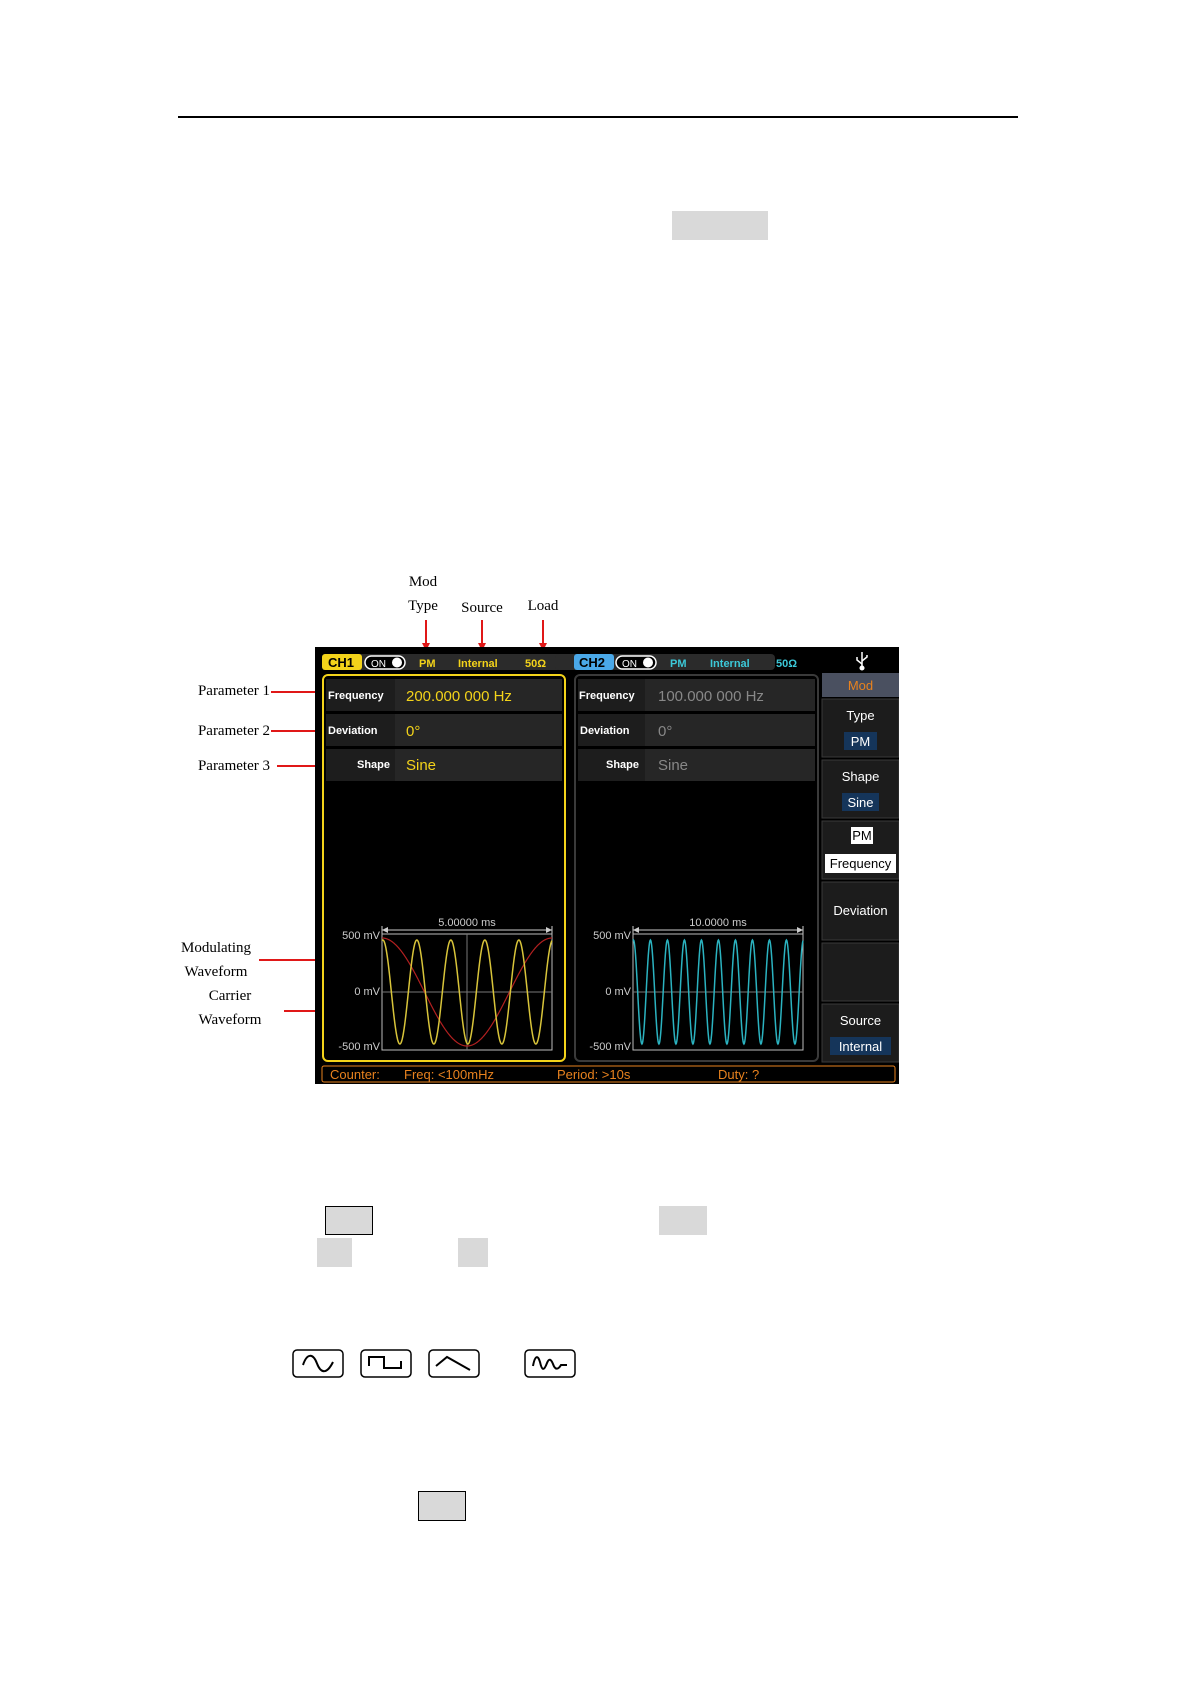 The height and width of the screenshot is (1684, 1191). Describe the element at coordinates (353, 731) in the screenshot. I see `ch1-param-deviation-name: Deviation` at that location.